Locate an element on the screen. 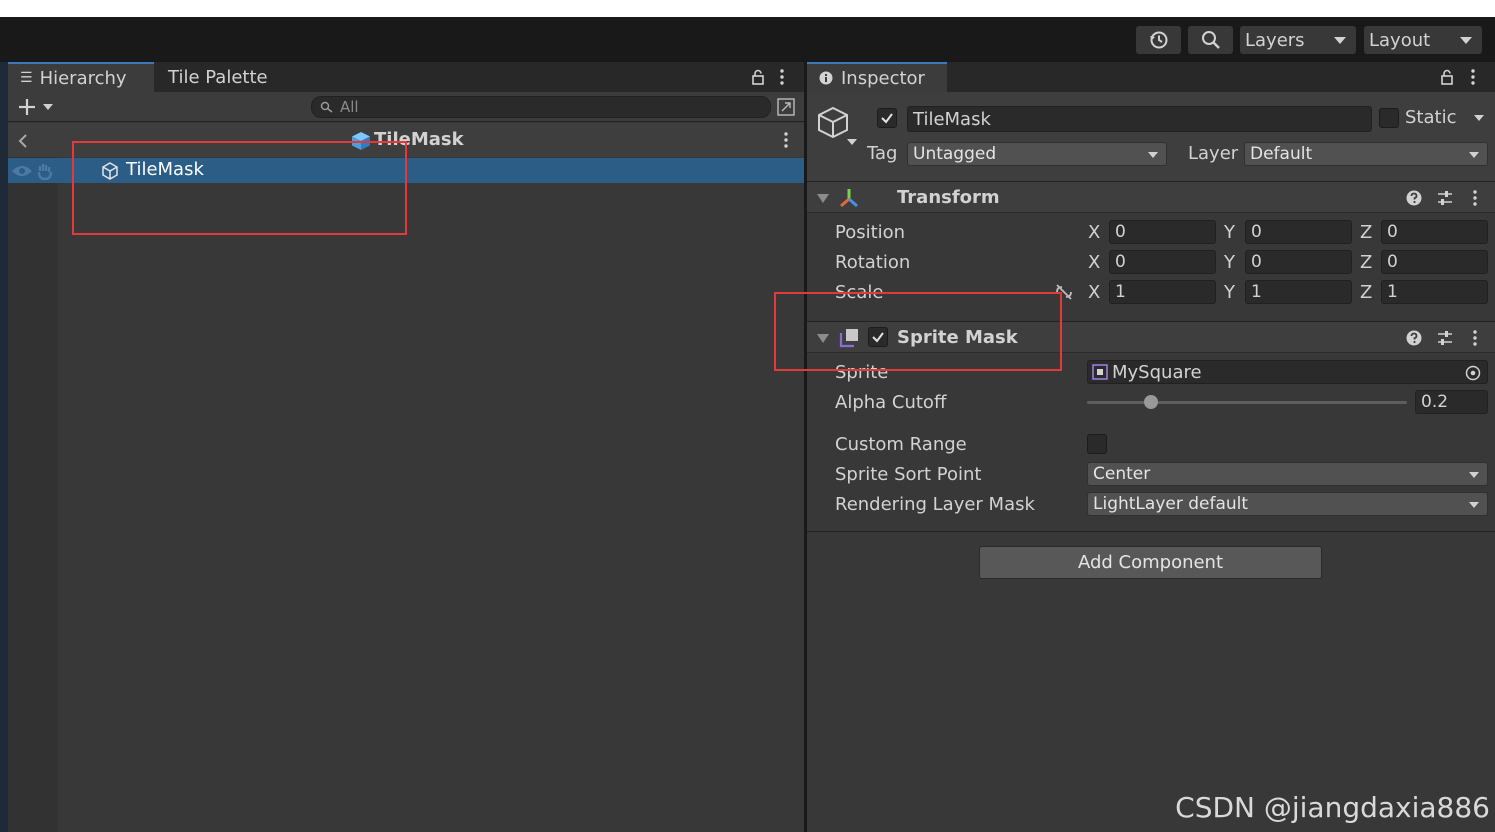 The image size is (1495, 832). gameobject-cube-icon is located at coordinates (839, 126).